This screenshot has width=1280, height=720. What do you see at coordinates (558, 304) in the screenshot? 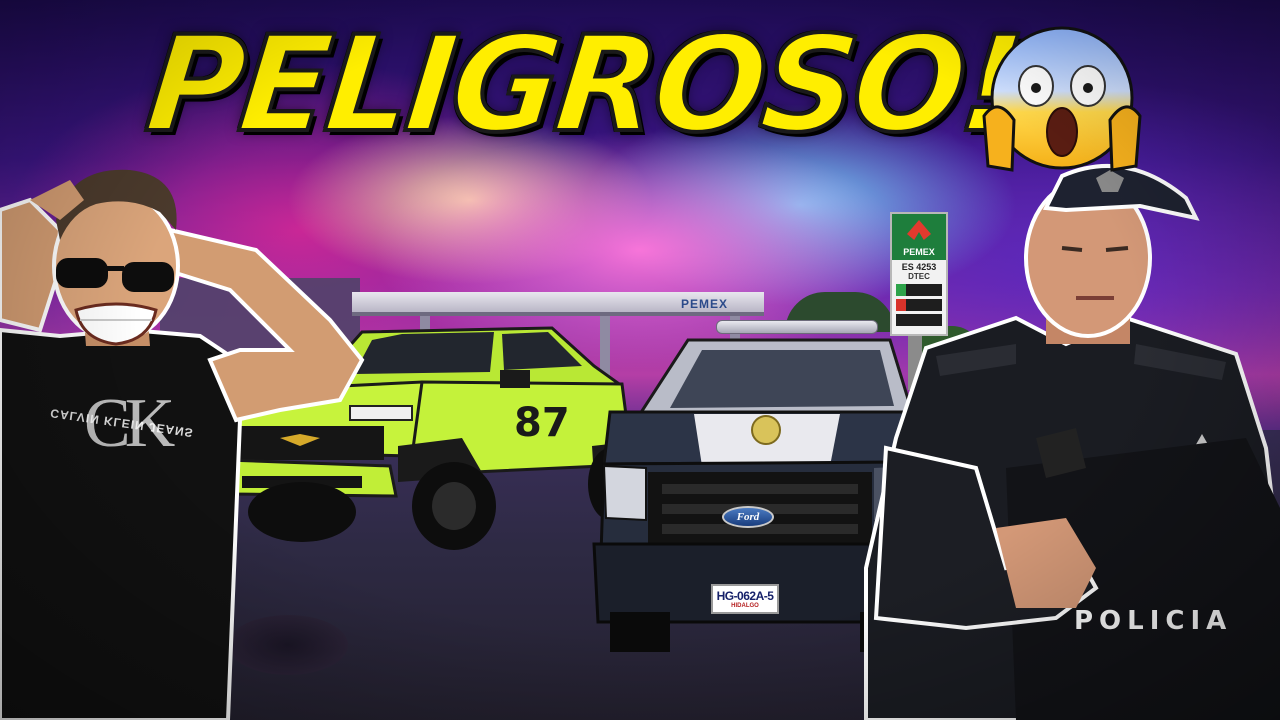
I see `gas-station-canopy: PEMEX` at bounding box center [558, 304].